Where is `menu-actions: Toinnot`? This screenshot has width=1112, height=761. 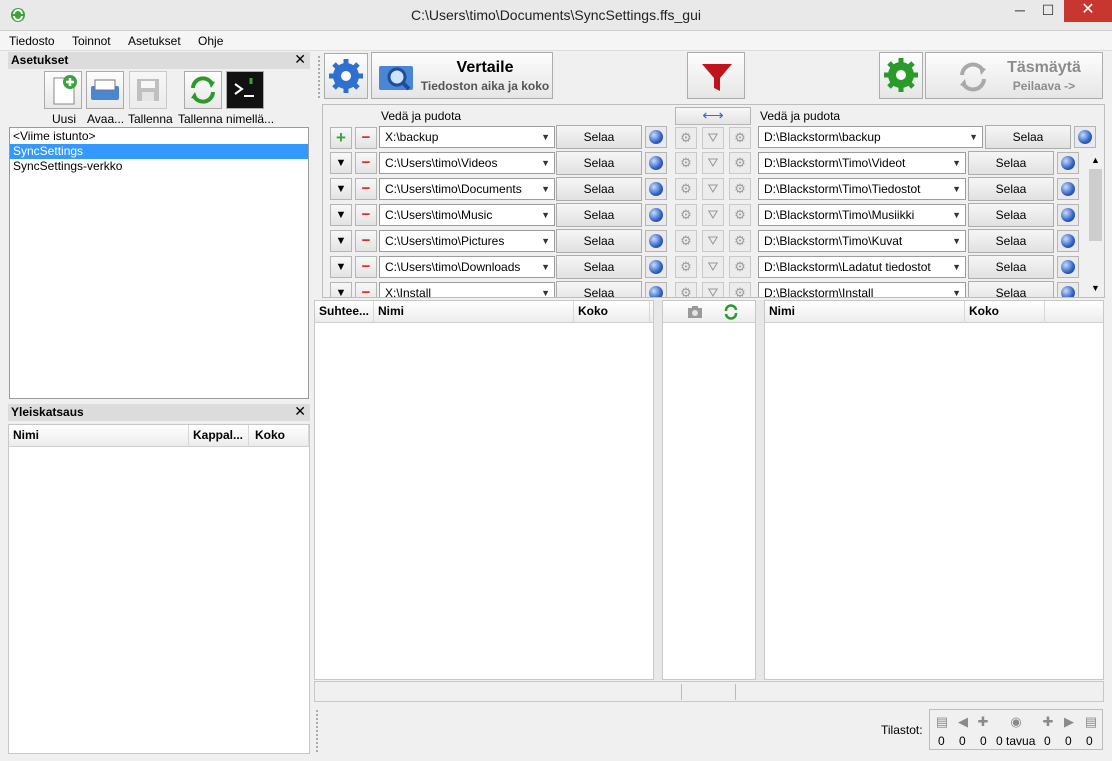
menu-actions: Toinnot is located at coordinates (91, 40).